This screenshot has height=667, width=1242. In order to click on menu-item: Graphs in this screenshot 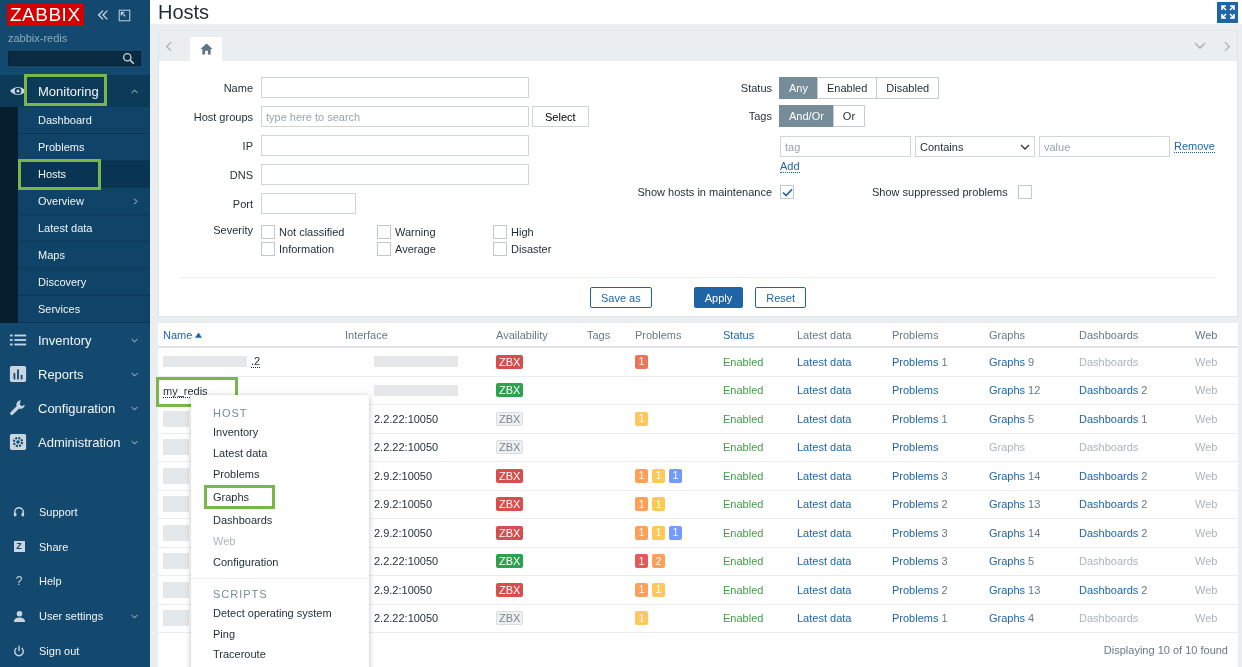, I will do `click(239, 497)`.